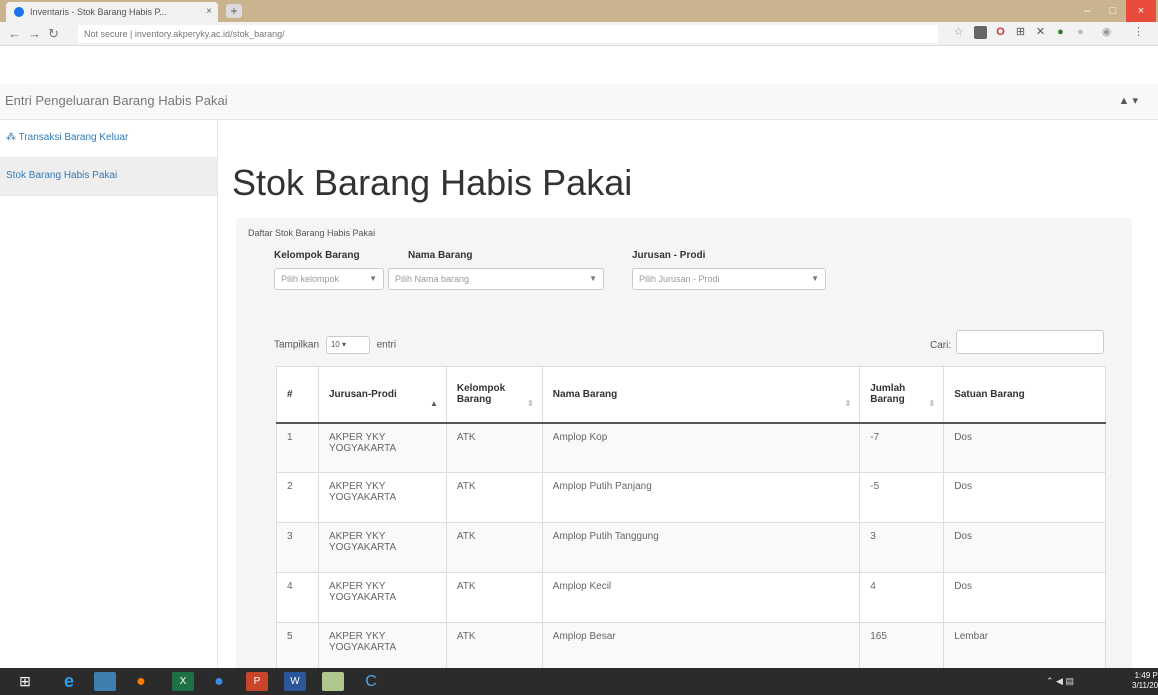 Image resolution: width=1158 pixels, height=695 pixels. What do you see at coordinates (496, 279) in the screenshot?
I see `filter-nama-select: Pilih Nama barang ▼` at bounding box center [496, 279].